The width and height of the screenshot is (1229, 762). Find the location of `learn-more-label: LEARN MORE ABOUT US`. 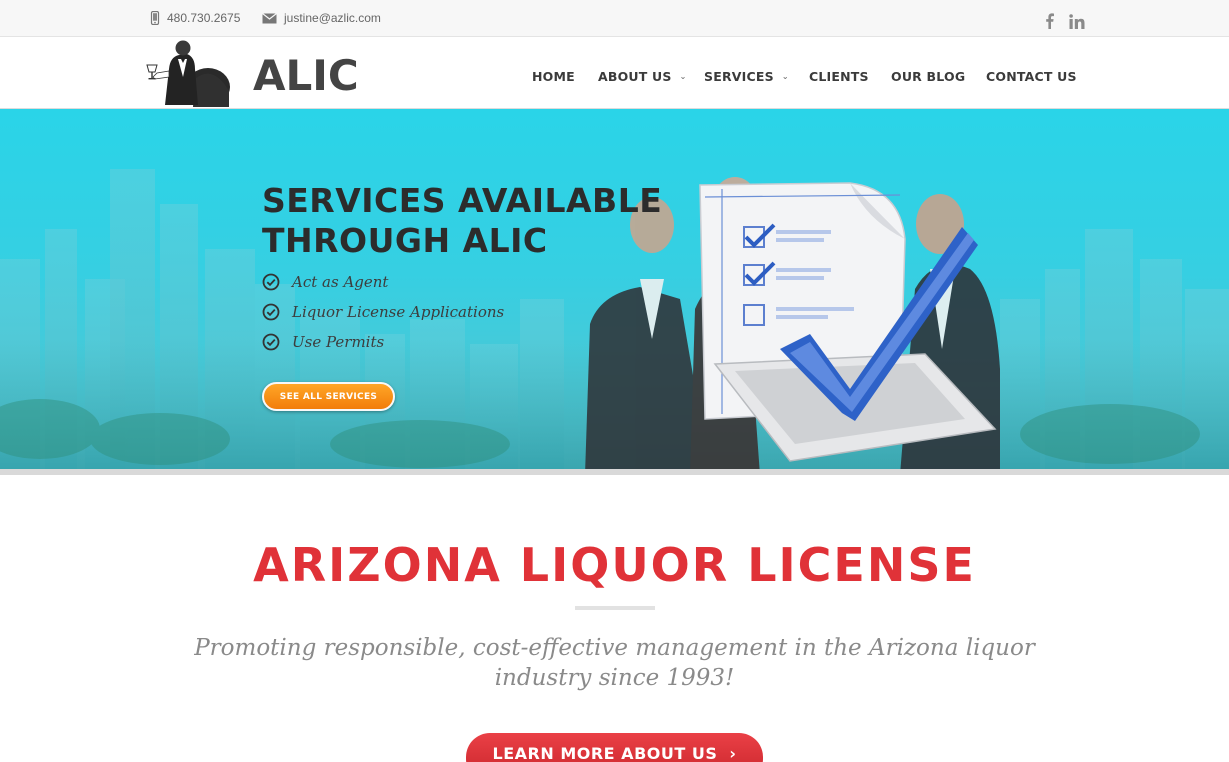

learn-more-label: LEARN MORE ABOUT US is located at coordinates (605, 753).